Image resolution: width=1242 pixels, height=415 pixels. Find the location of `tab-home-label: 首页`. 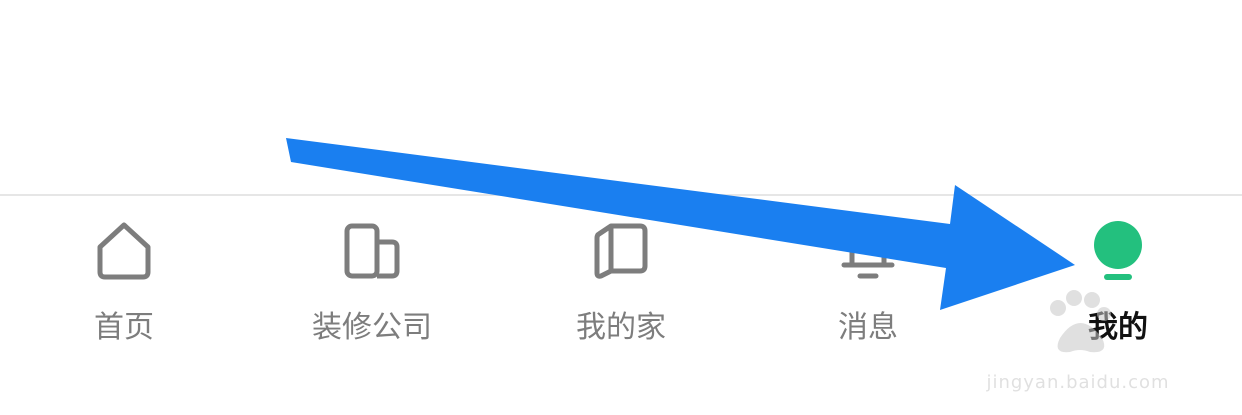

tab-home-label: 首页 is located at coordinates (124, 327).